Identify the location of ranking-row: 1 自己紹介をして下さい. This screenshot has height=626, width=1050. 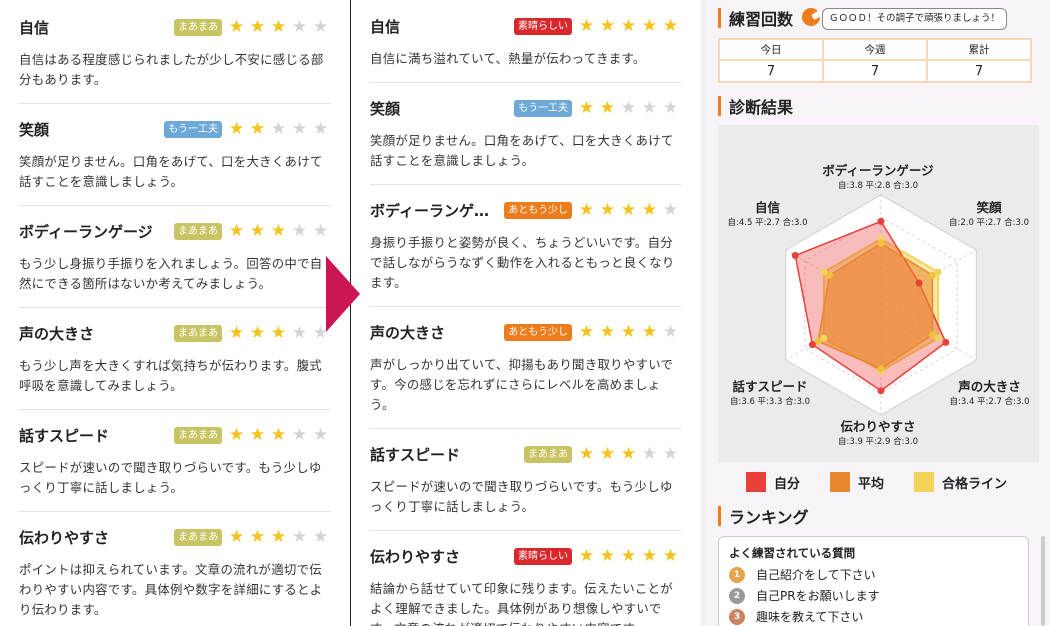
(873, 574).